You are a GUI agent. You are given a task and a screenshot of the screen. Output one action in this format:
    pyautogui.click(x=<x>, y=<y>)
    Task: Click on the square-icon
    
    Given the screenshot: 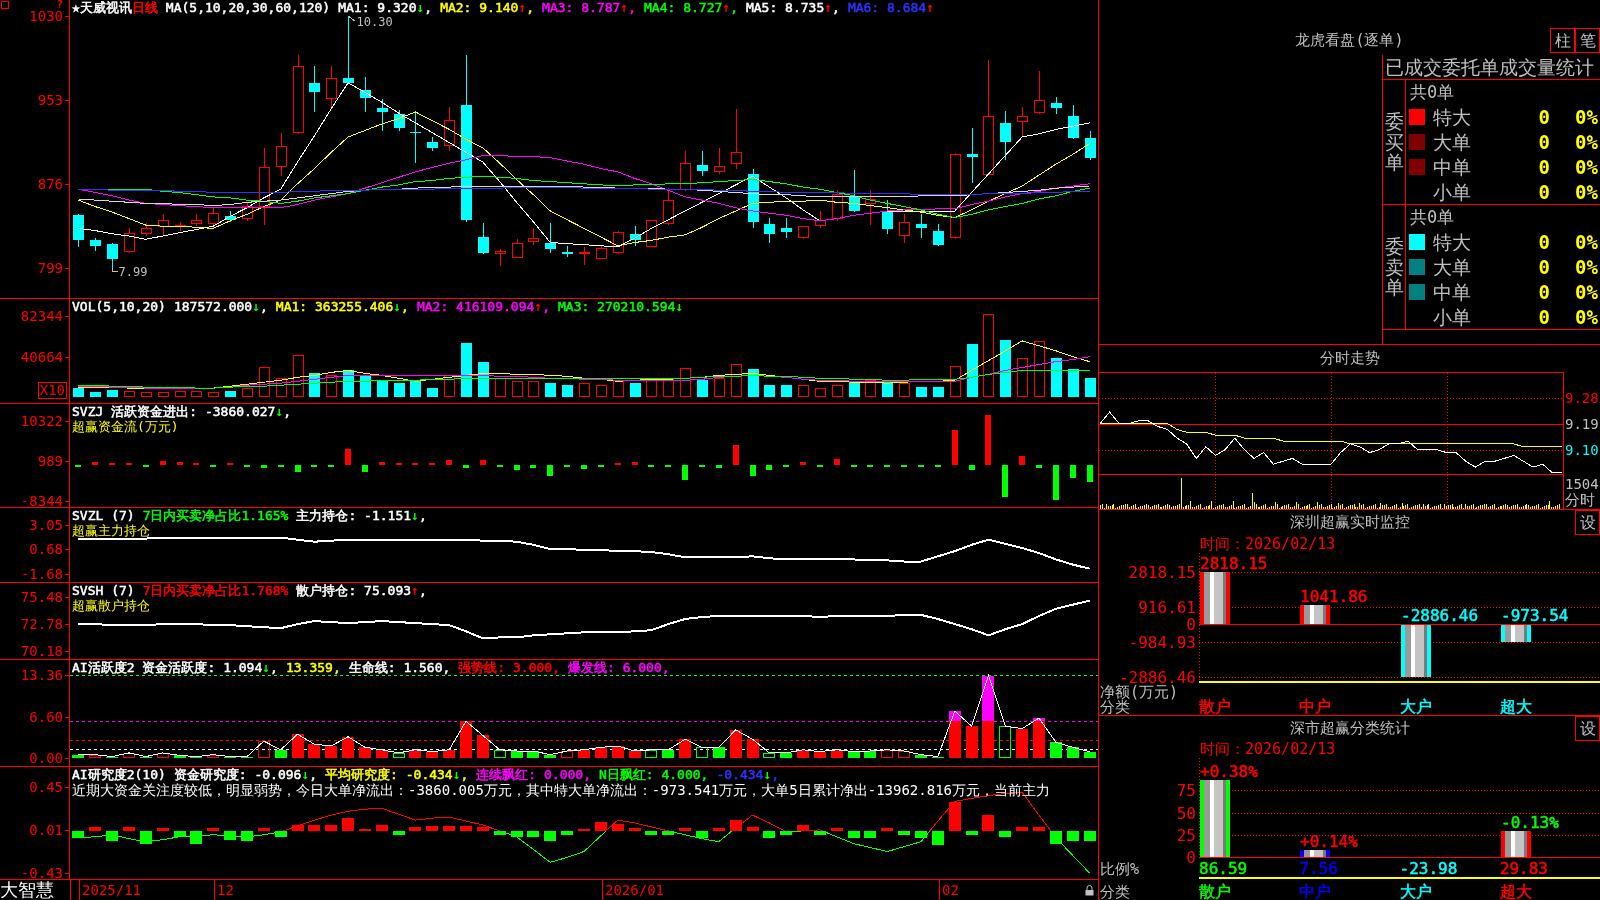 What is the action you would take?
    pyautogui.click(x=5, y=5)
    